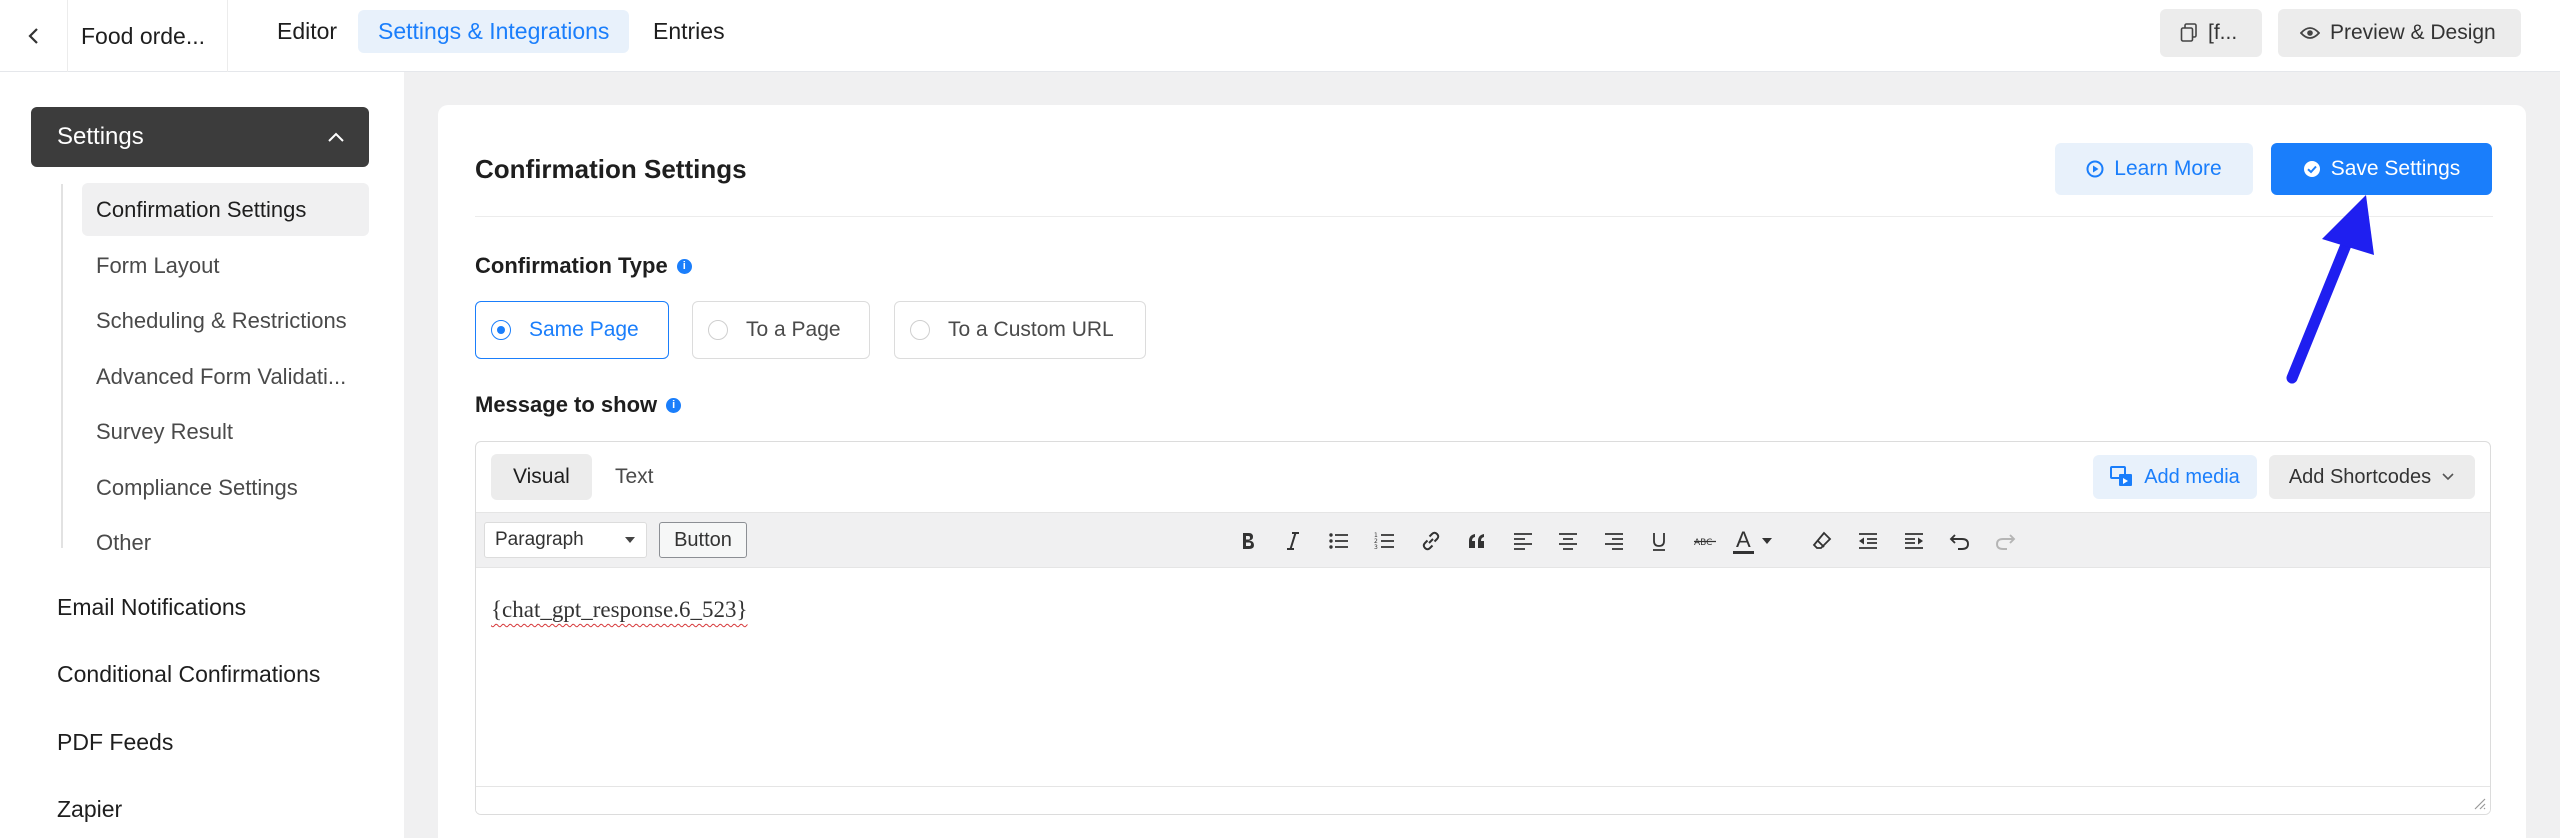 This screenshot has width=2560, height=838. Describe the element at coordinates (1431, 541) in the screenshot. I see `link-icon` at that location.